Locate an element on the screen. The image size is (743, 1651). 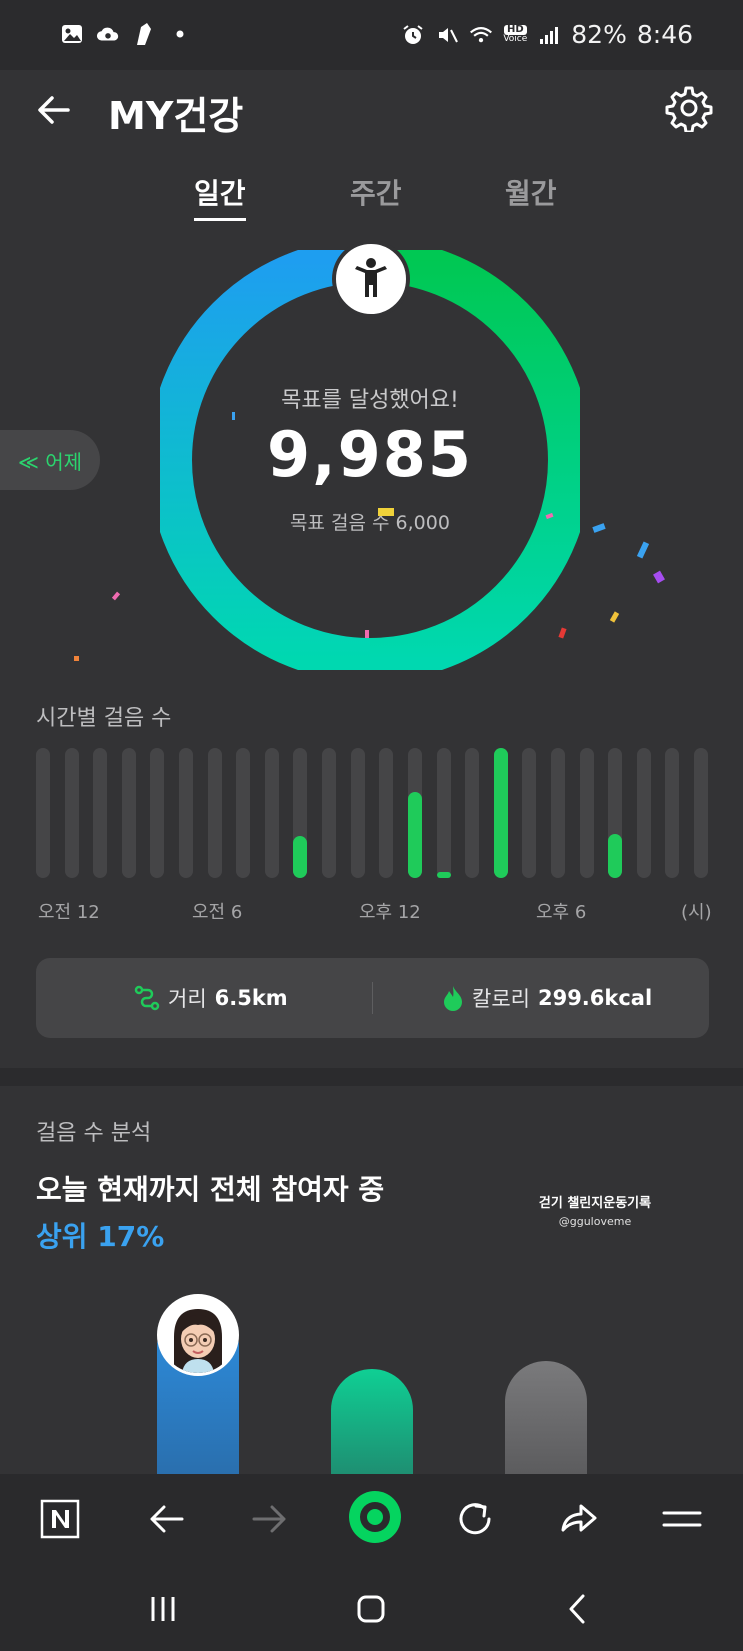
menu-button is located at coordinates (682, 1519).